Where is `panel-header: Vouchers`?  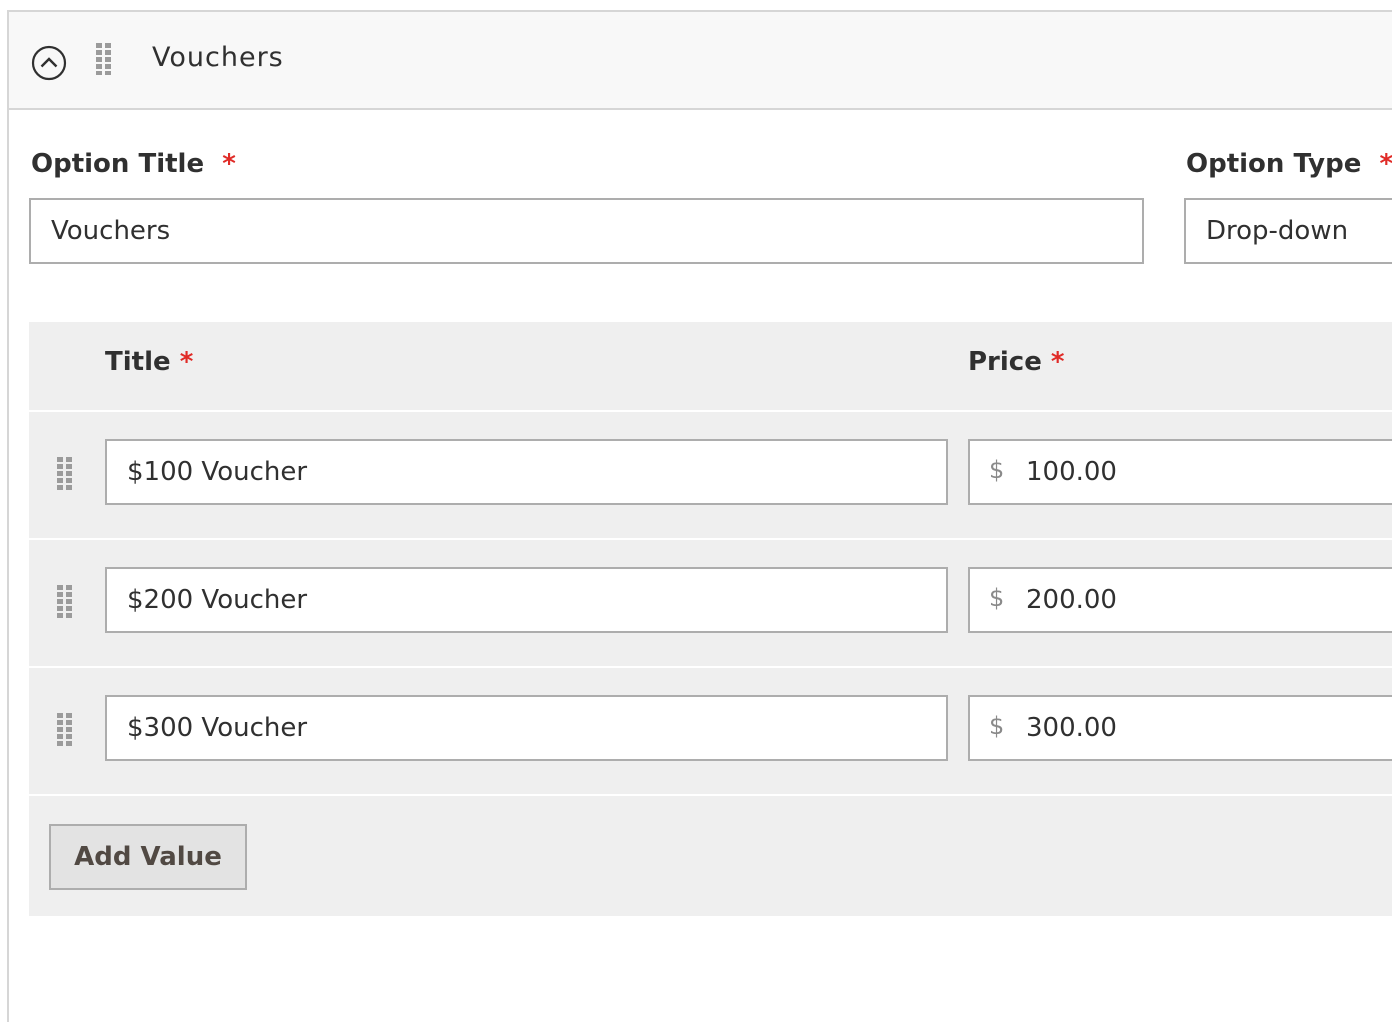
panel-header: Vouchers is located at coordinates (700, 61).